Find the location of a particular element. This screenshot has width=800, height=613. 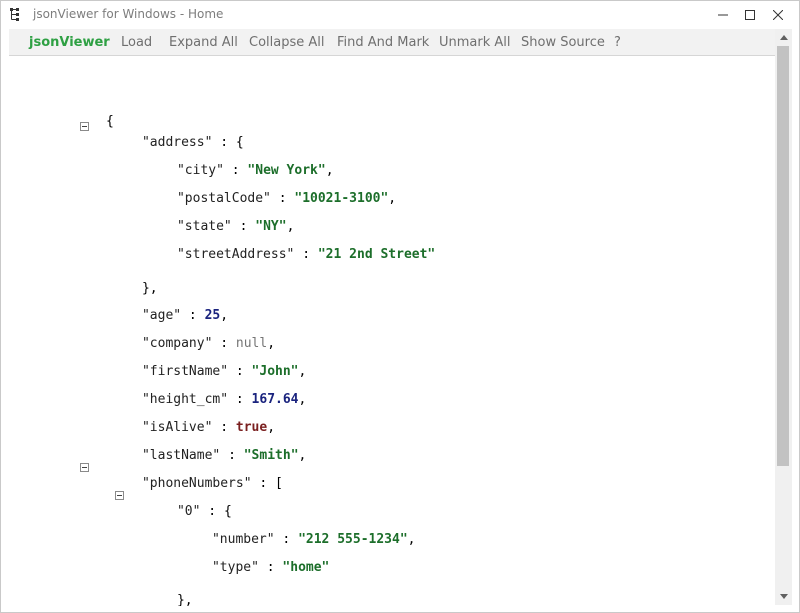

json-row-company: "company" : null, is located at coordinates (208, 343).